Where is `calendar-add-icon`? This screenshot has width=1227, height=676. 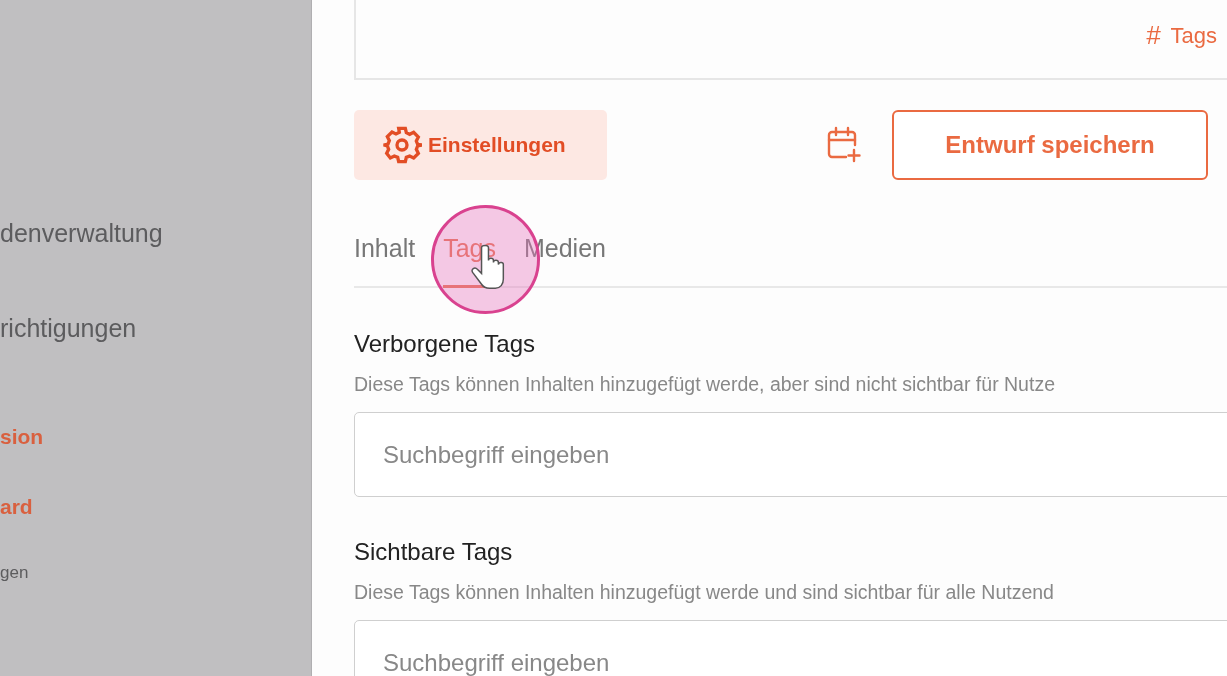
calendar-add-icon is located at coordinates (844, 145).